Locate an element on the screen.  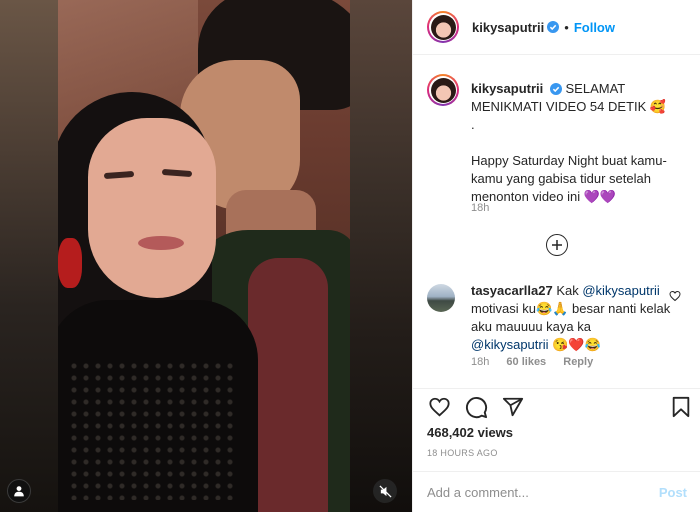
mute-toggle-button is located at coordinates (385, 491).